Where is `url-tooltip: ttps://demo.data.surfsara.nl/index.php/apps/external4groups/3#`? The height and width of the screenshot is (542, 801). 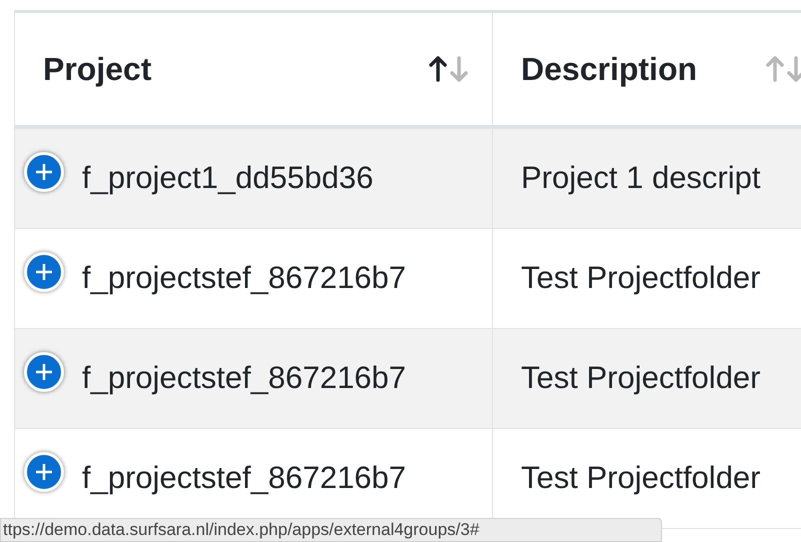
url-tooltip: ttps://demo.data.surfsara.nl/index.php/apps/external4groups/3# is located at coordinates (331, 530).